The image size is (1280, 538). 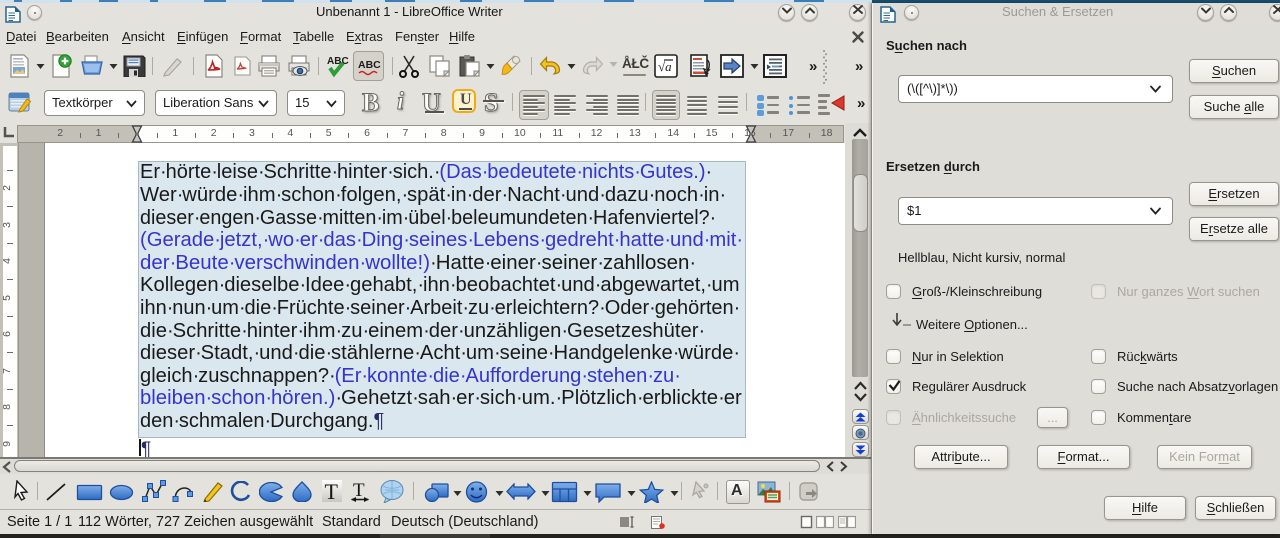 What do you see at coordinates (332, 491) in the screenshot?
I see `svg-text: T` at bounding box center [332, 491].